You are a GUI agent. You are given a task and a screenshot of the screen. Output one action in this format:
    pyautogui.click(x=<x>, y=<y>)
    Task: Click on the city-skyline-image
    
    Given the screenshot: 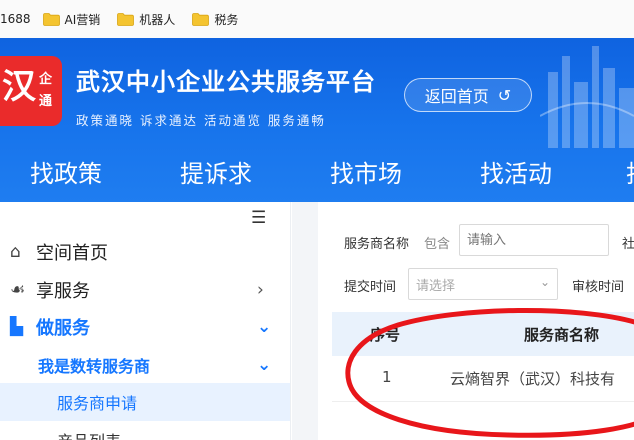 What is the action you would take?
    pyautogui.click(x=587, y=97)
    